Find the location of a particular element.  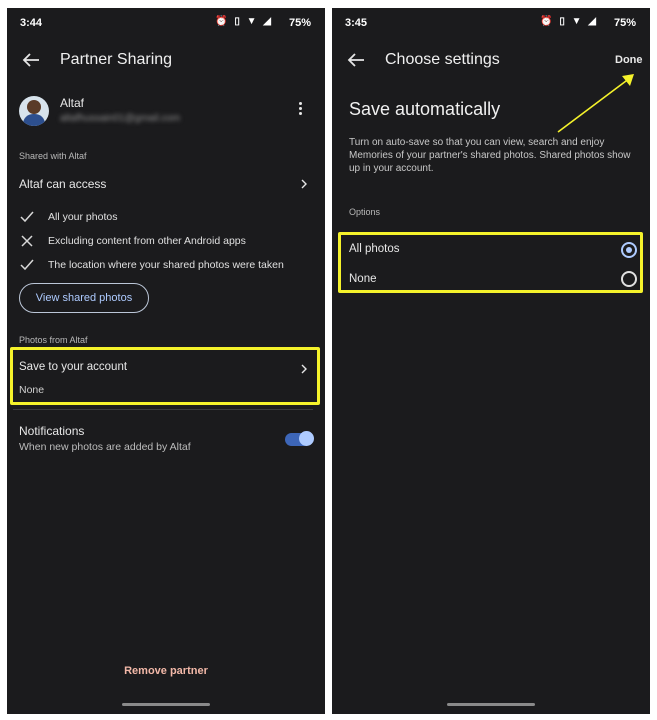

done-button: Done is located at coordinates (629, 60).